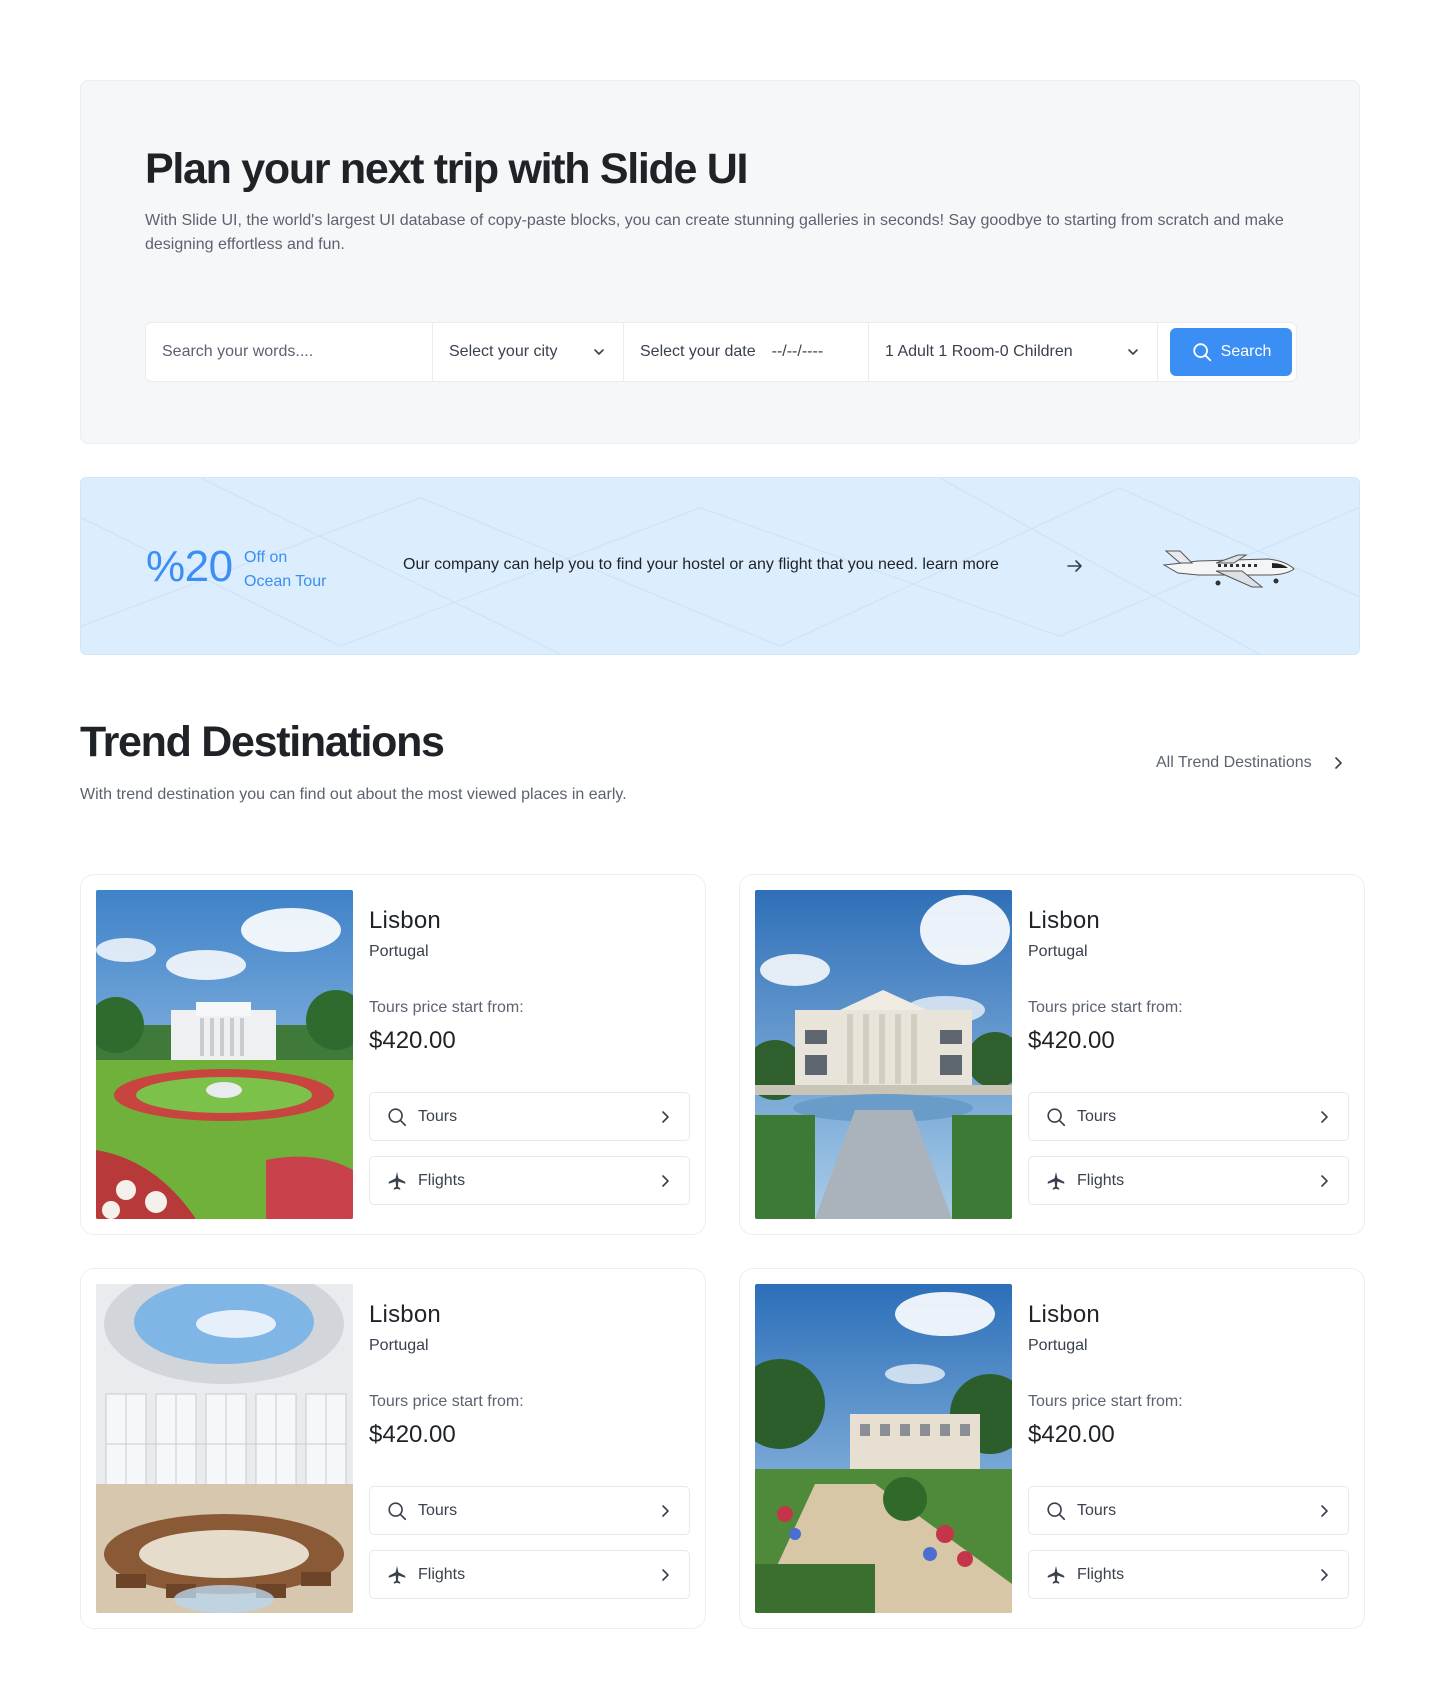 The height and width of the screenshot is (1703, 1440). Describe the element at coordinates (1075, 566) in the screenshot. I see `arrow-right-icon` at that location.